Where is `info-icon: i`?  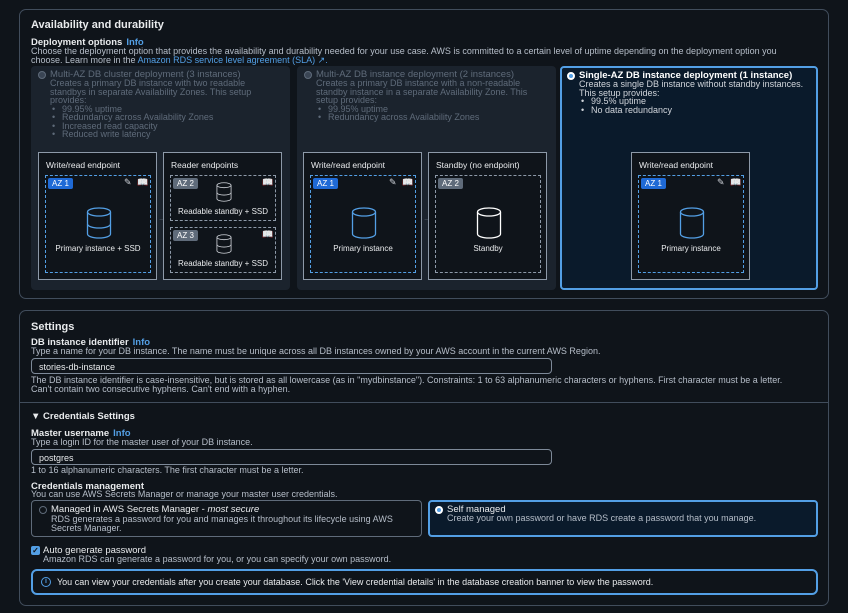
info-icon: i is located at coordinates (46, 582).